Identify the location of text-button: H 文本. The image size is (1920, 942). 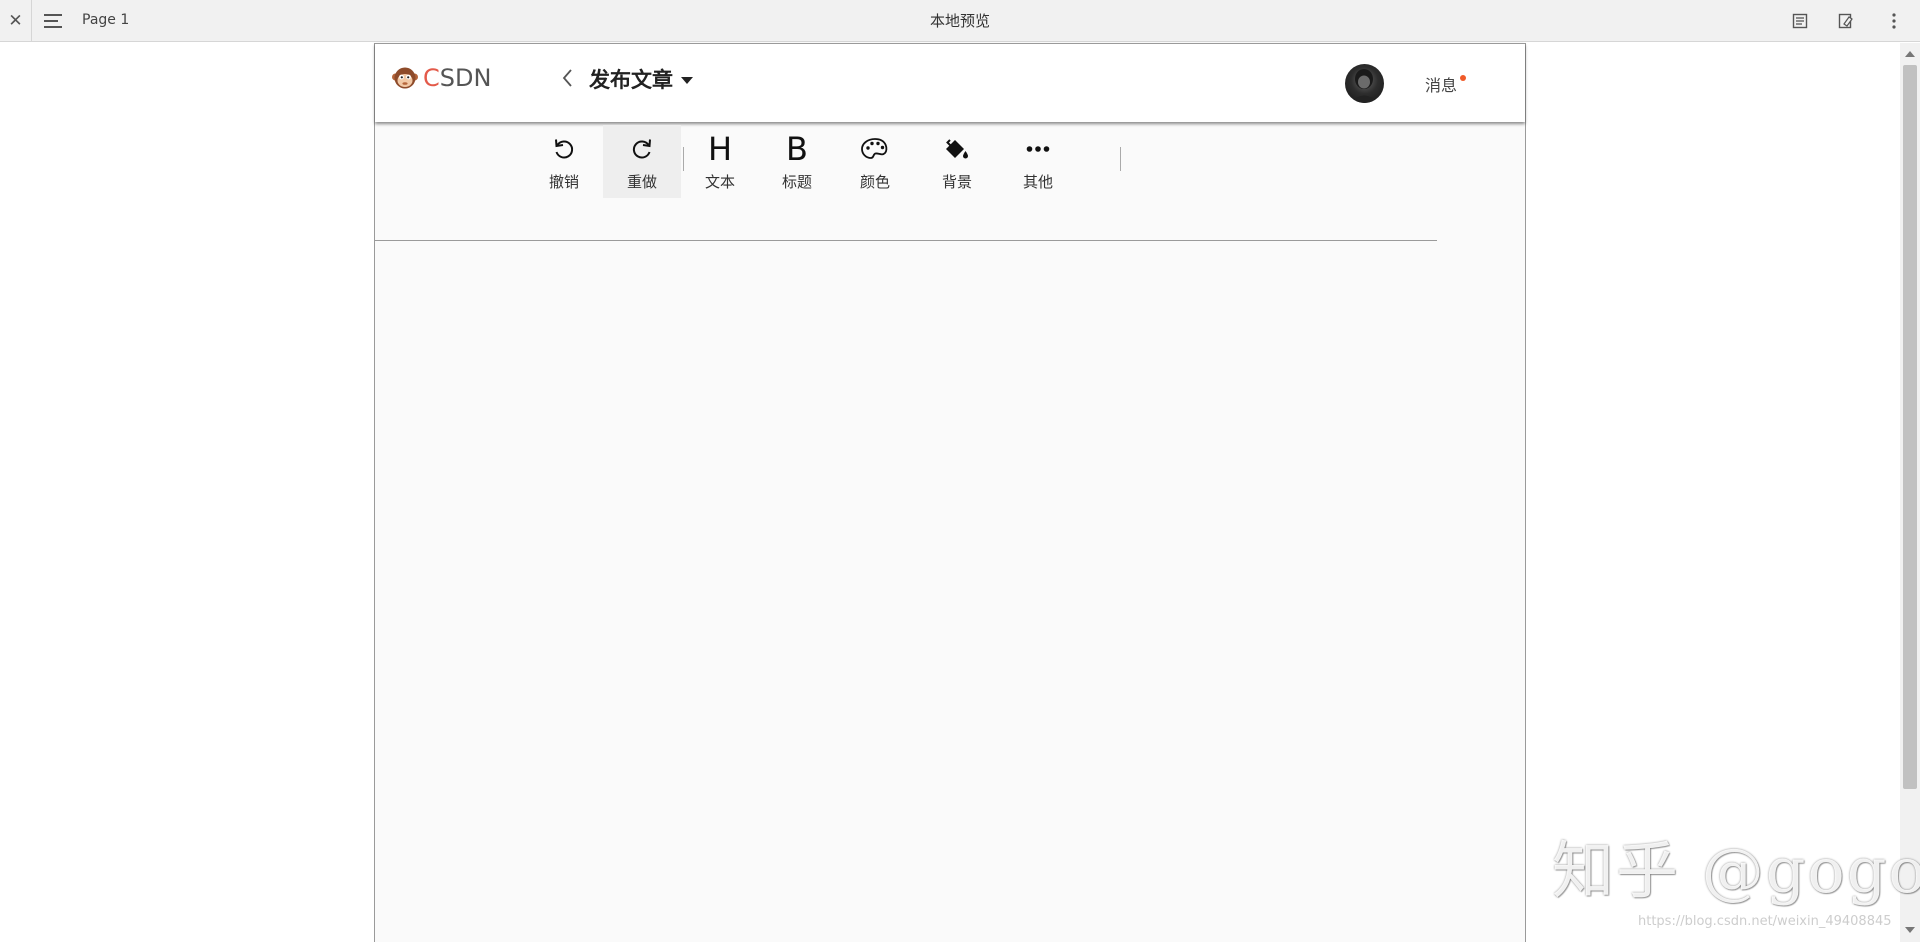
(720, 161).